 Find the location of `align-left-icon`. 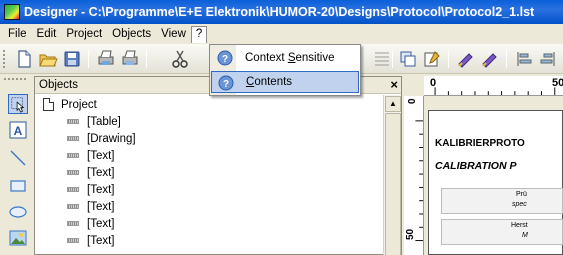

align-left-icon is located at coordinates (524, 59).